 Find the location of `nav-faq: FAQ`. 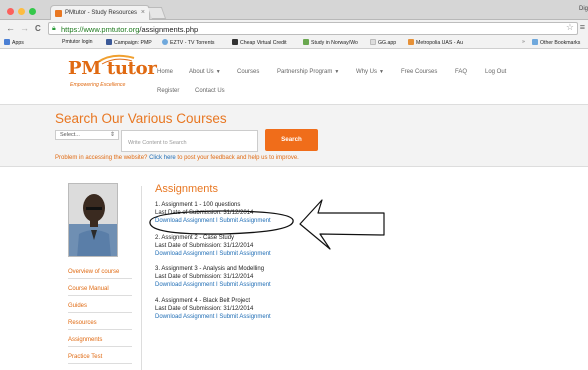

nav-faq: FAQ is located at coordinates (461, 72).